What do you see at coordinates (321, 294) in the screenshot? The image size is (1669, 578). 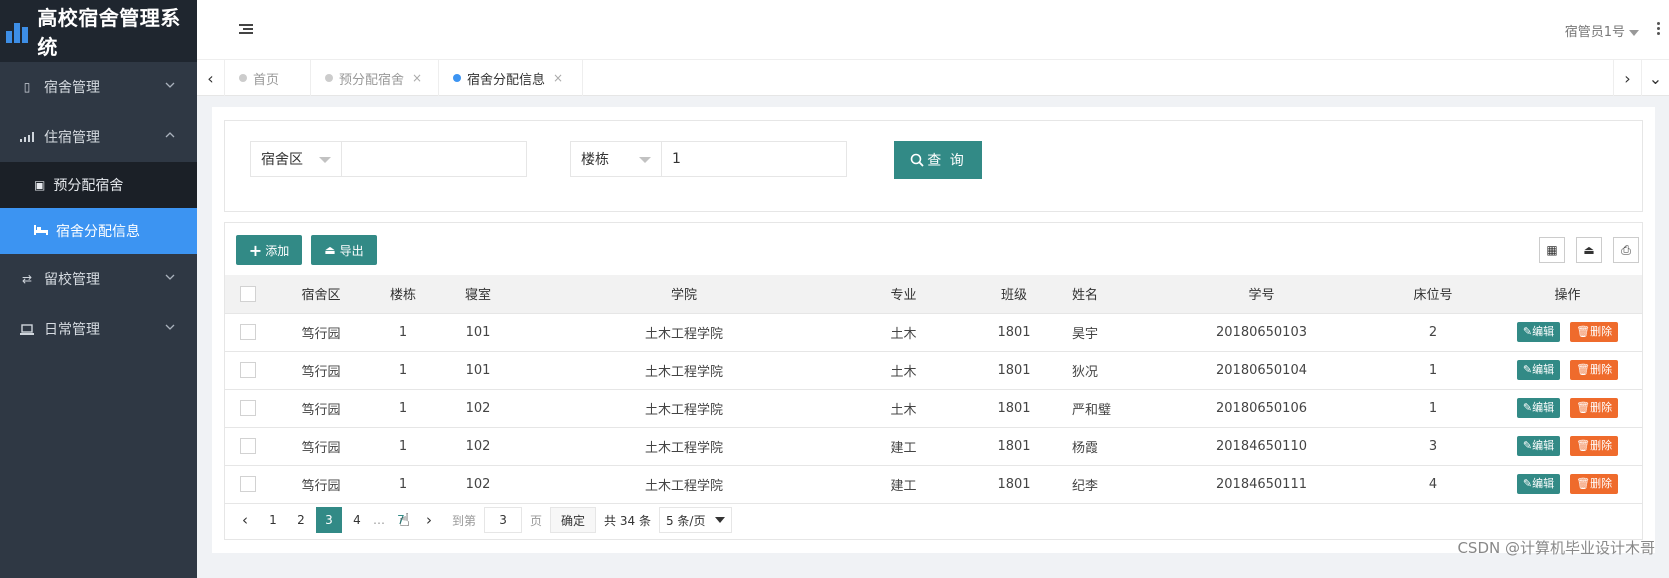 I see `column-header: 宿舍区` at bounding box center [321, 294].